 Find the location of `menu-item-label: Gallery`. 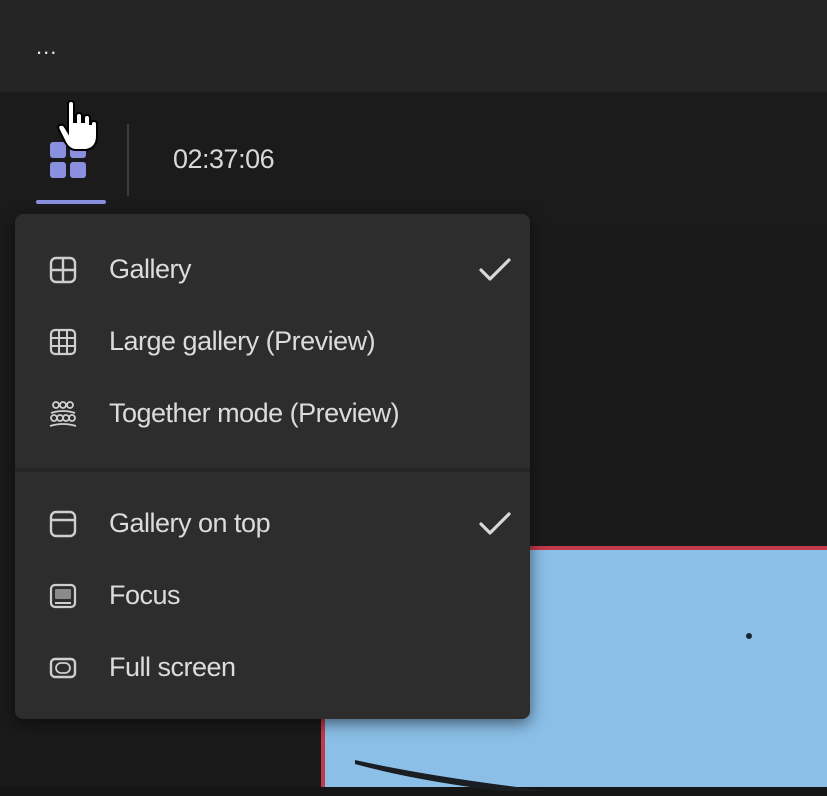

menu-item-label: Gallery is located at coordinates (150, 269).